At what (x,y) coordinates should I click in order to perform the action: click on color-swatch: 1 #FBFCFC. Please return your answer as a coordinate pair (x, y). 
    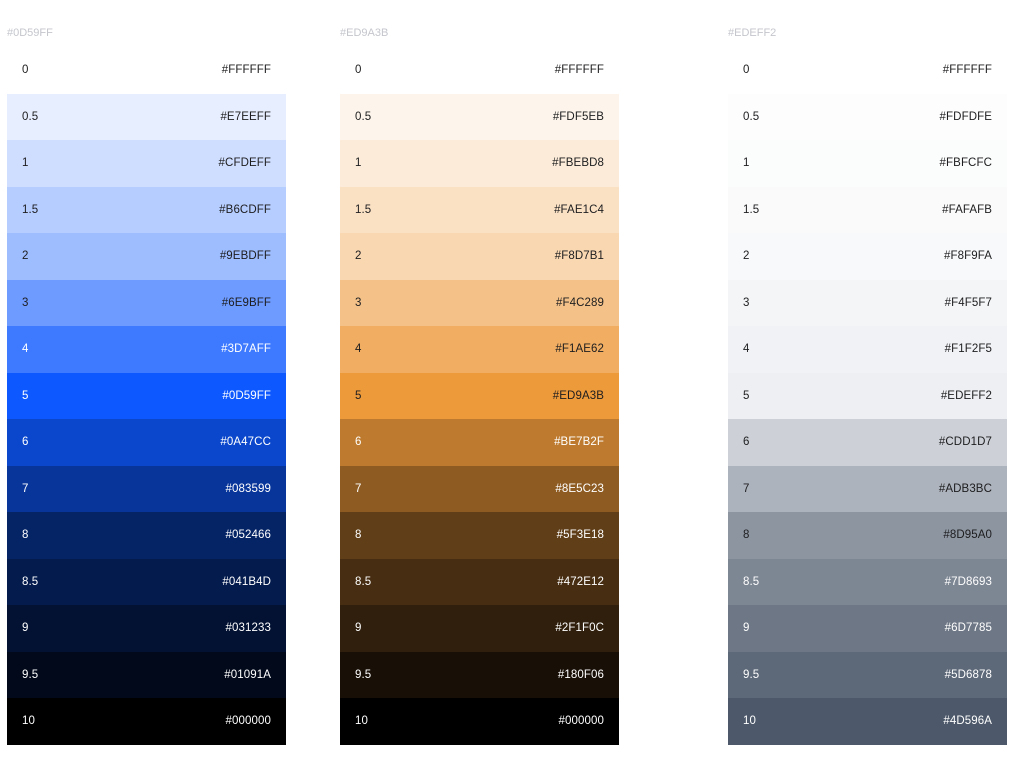
    Looking at the image, I should click on (867, 163).